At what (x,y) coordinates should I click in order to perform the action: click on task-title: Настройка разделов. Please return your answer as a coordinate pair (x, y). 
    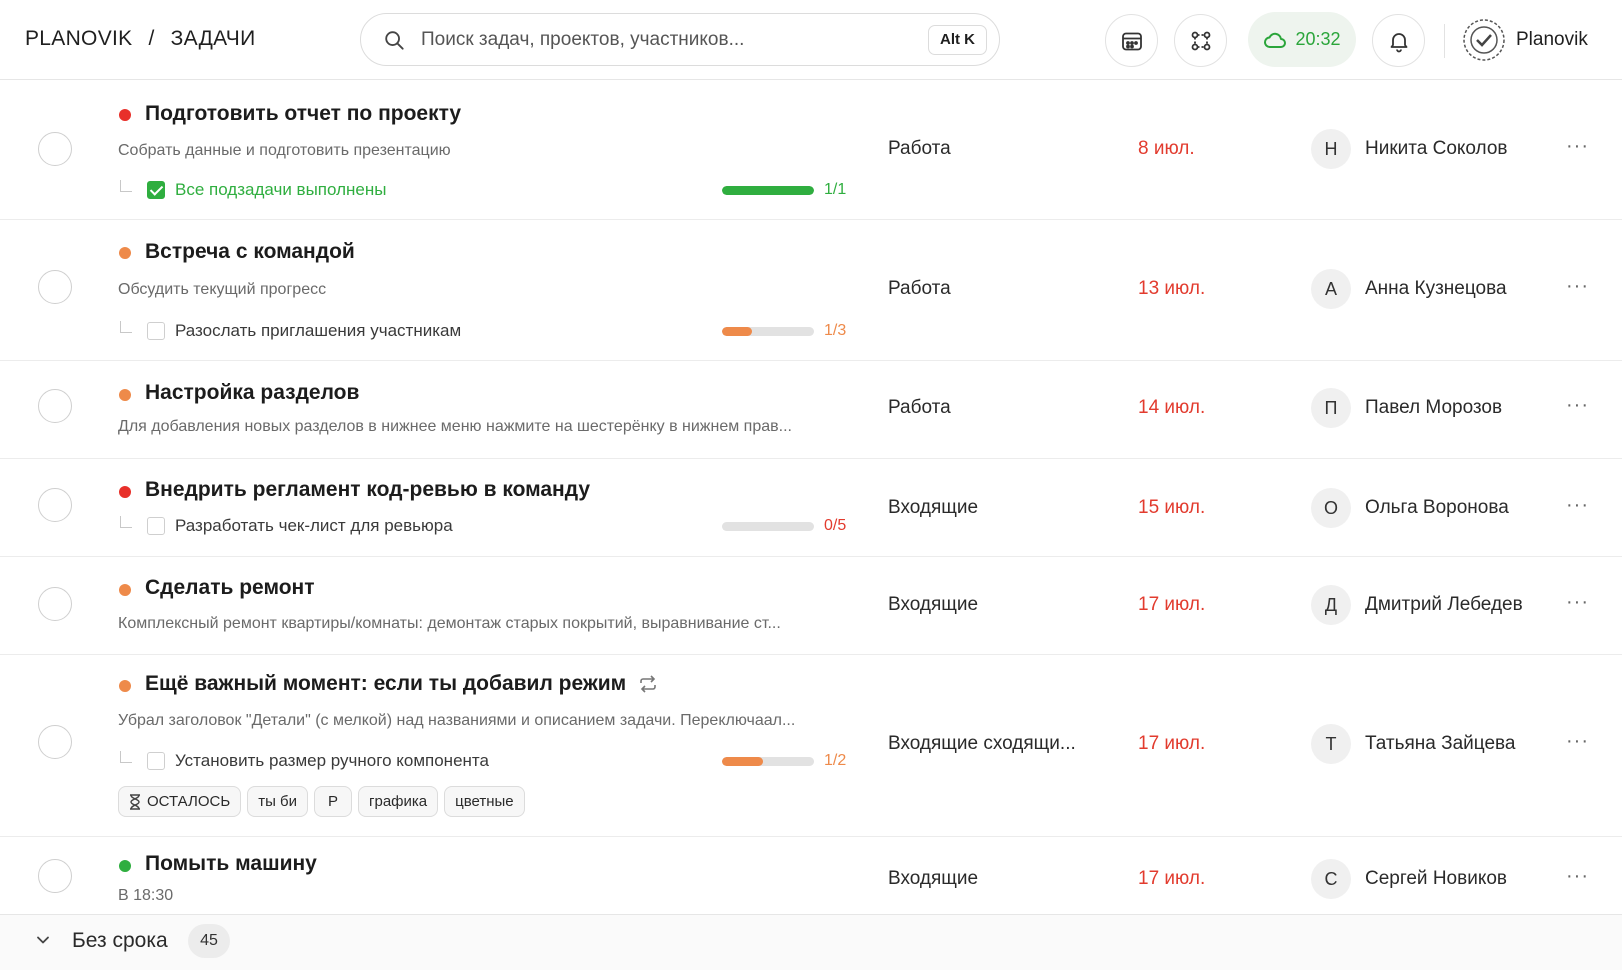
    Looking at the image, I should click on (252, 393).